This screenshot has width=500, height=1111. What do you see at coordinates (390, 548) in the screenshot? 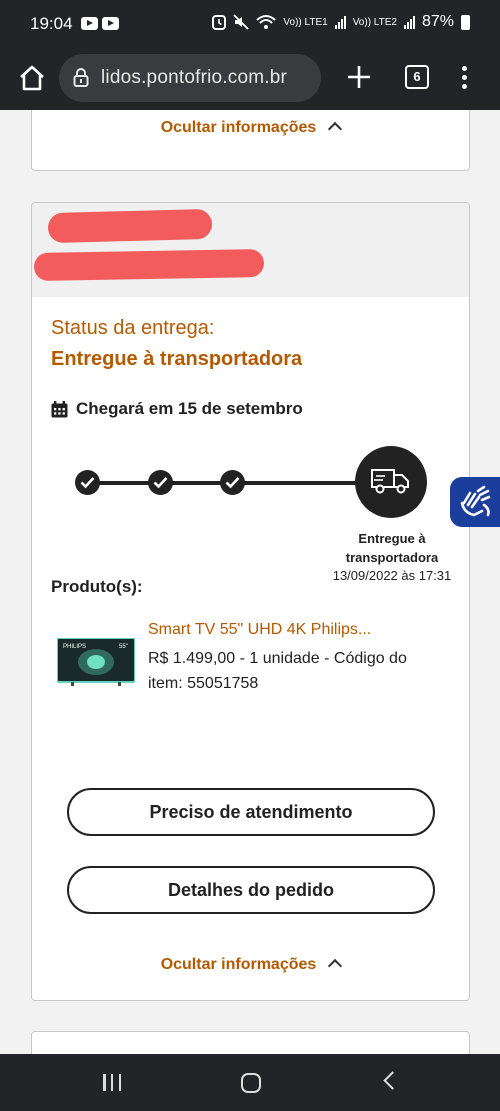
I see `current-step-title: Entregue à transportadora` at bounding box center [390, 548].